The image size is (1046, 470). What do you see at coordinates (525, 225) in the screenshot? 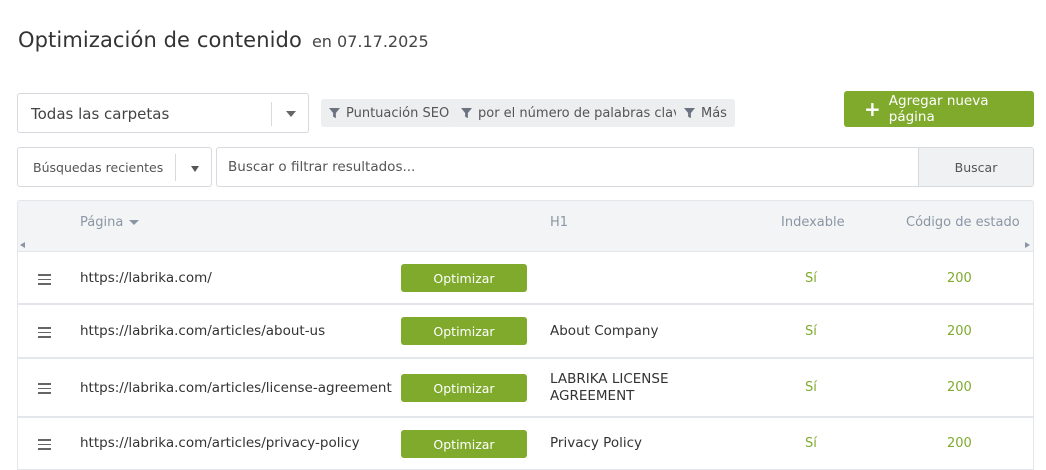
I see `table-header: Página H1 Indexable Código de estado` at bounding box center [525, 225].